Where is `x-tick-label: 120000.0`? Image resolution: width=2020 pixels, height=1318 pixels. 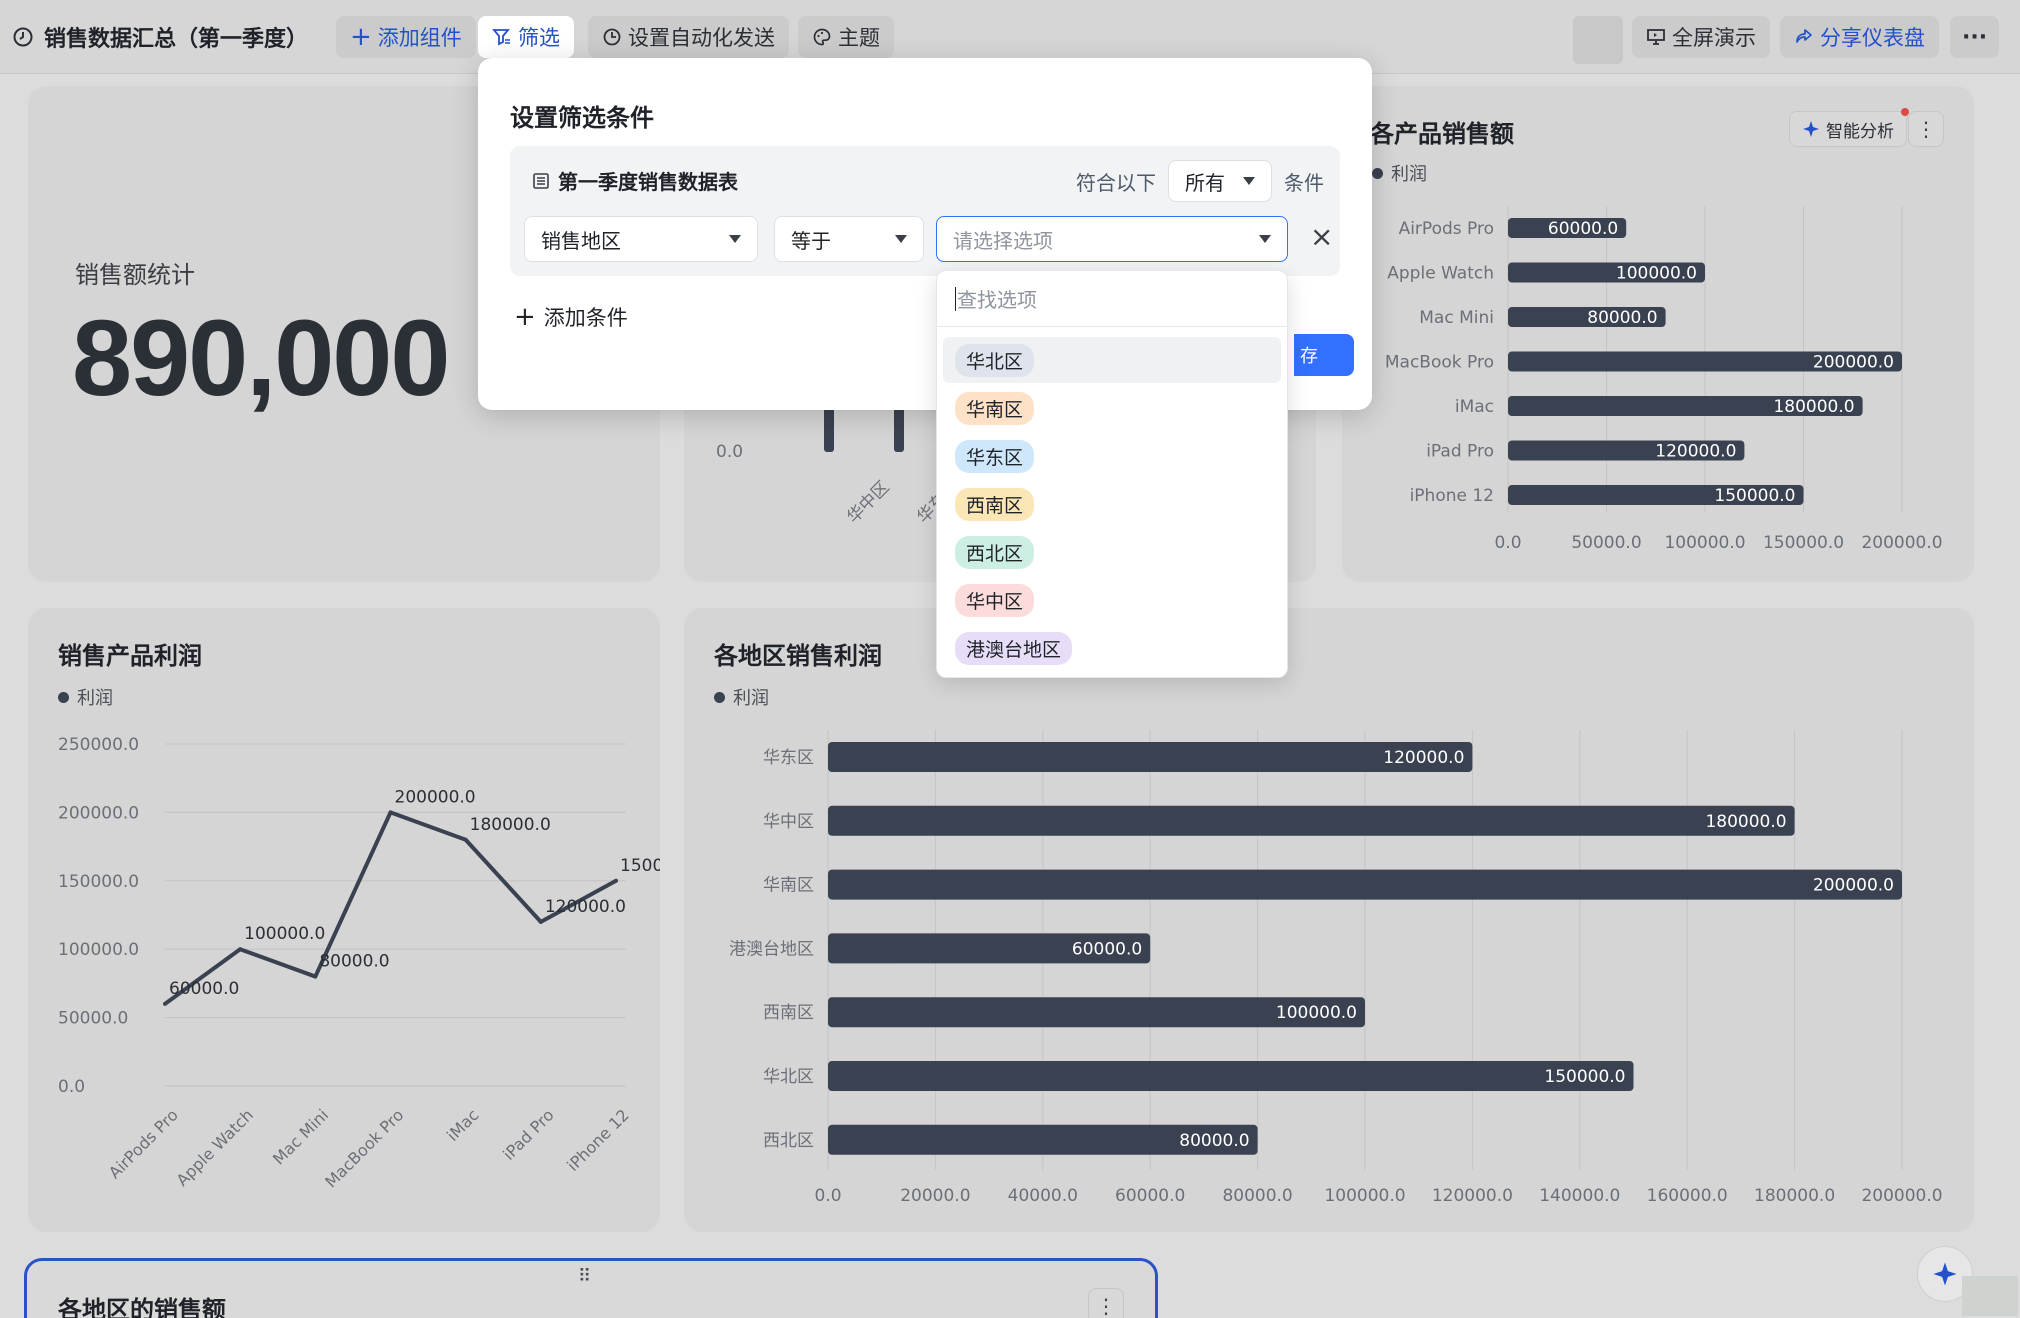
x-tick-label: 120000.0 is located at coordinates (1472, 1196).